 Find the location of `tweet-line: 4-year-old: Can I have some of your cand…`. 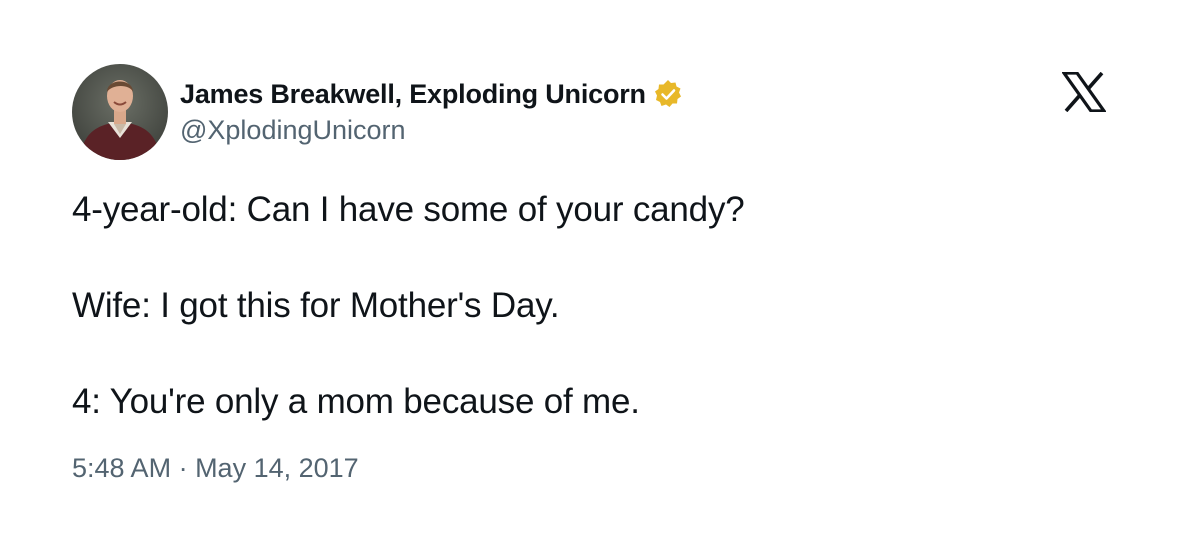

tweet-line: 4-year-old: Can I have some of your cand… is located at coordinates (408, 209).